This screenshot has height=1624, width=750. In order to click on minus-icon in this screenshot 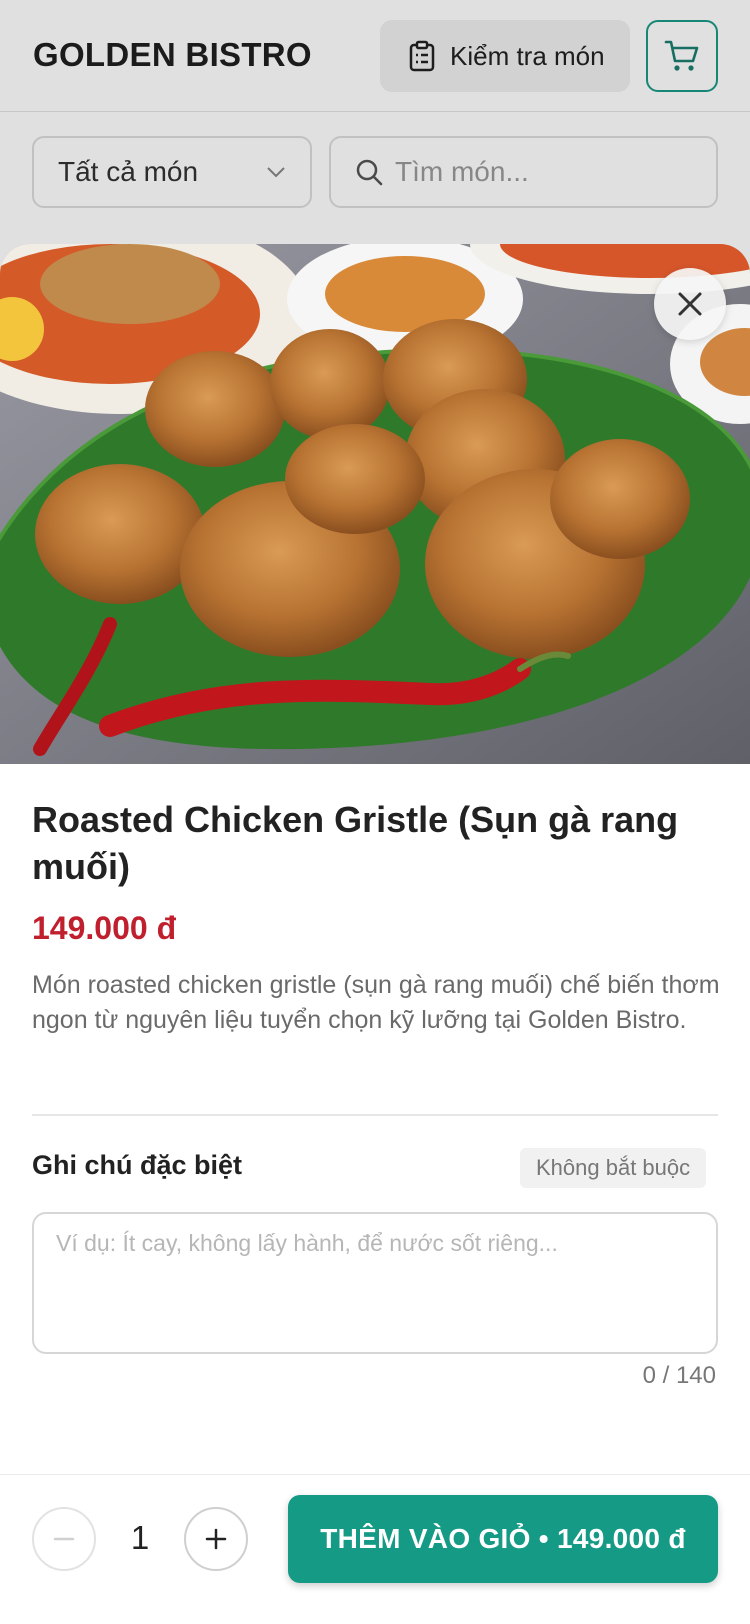, I will do `click(64, 1539)`.